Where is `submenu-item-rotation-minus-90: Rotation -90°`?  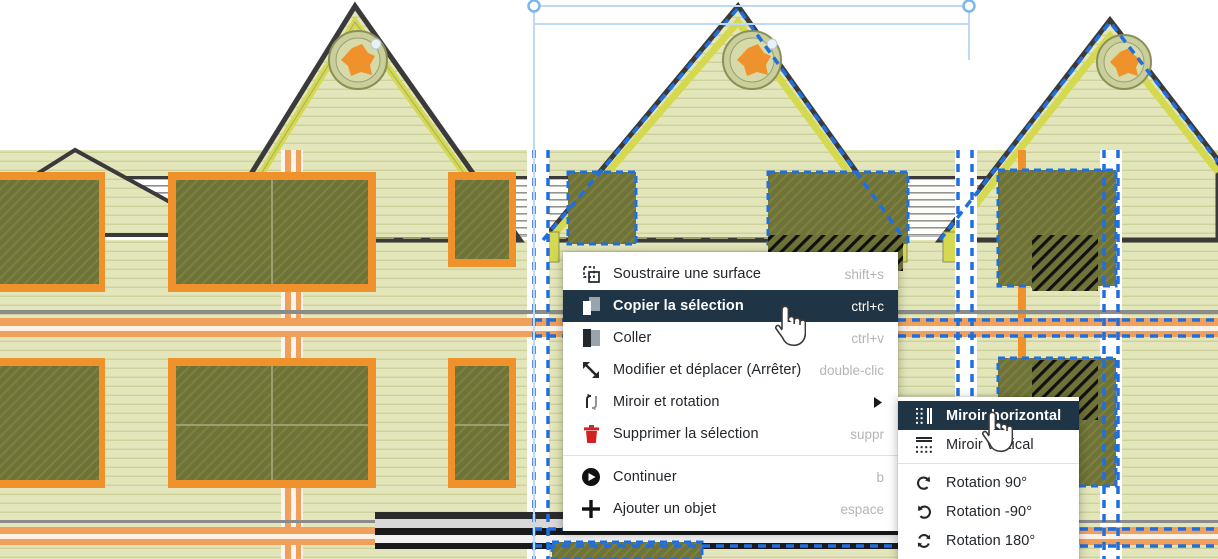 submenu-item-rotation-minus-90: Rotation -90° is located at coordinates (988, 511).